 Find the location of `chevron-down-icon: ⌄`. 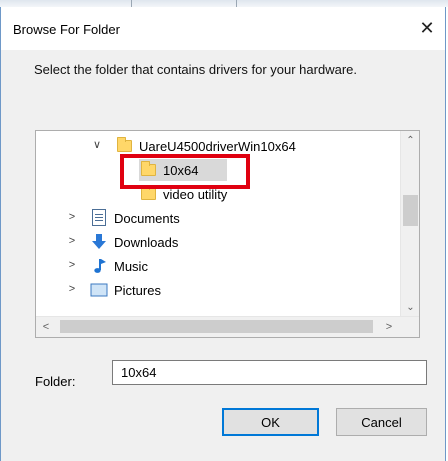

chevron-down-icon: ⌄ is located at coordinates (410, 307).